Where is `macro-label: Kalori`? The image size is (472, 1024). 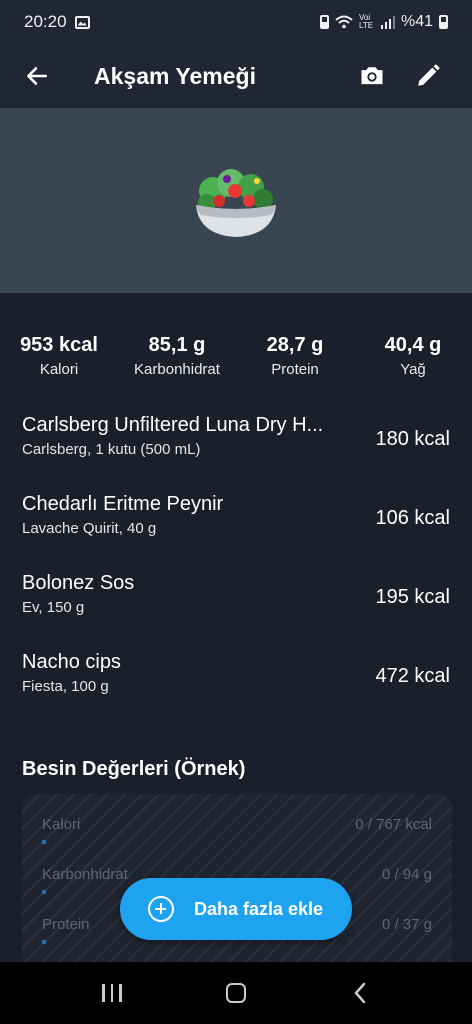
macro-label: Kalori is located at coordinates (59, 369).